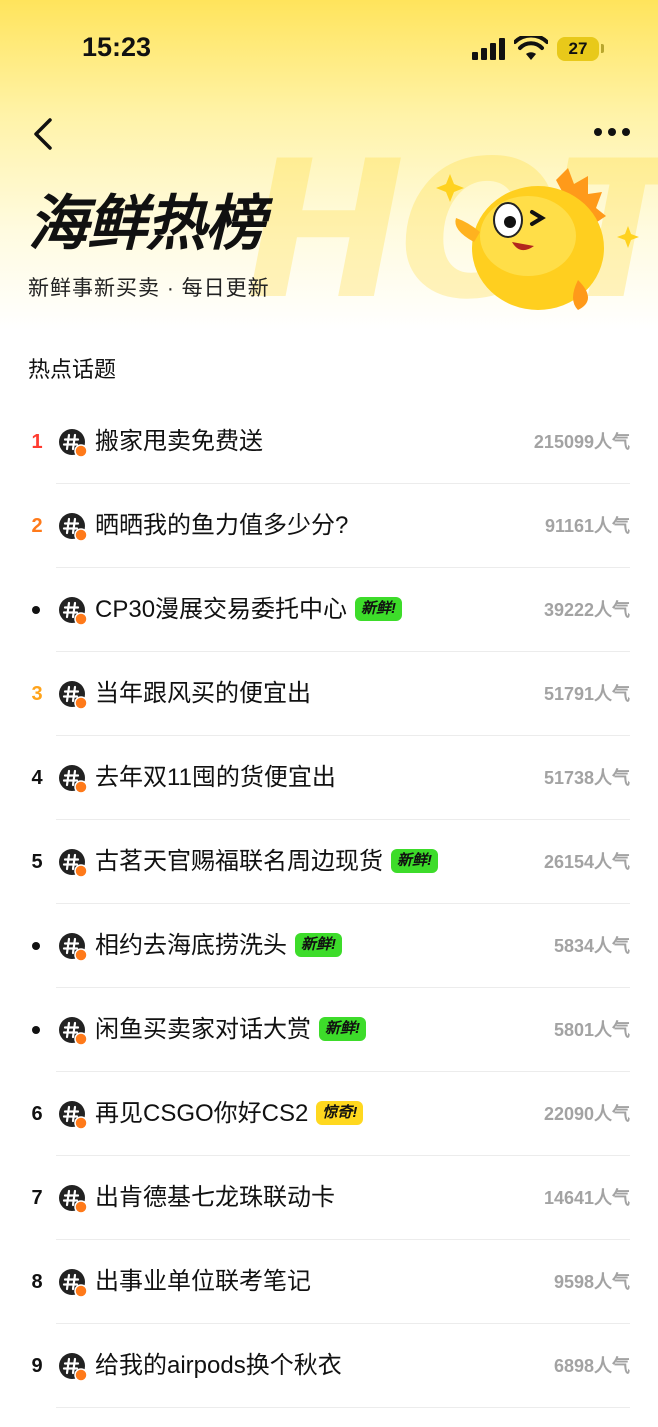 Image resolution: width=658 pixels, height=1427 pixels. Describe the element at coordinates (37, 442) in the screenshot. I see `topic-rank: 1` at that location.